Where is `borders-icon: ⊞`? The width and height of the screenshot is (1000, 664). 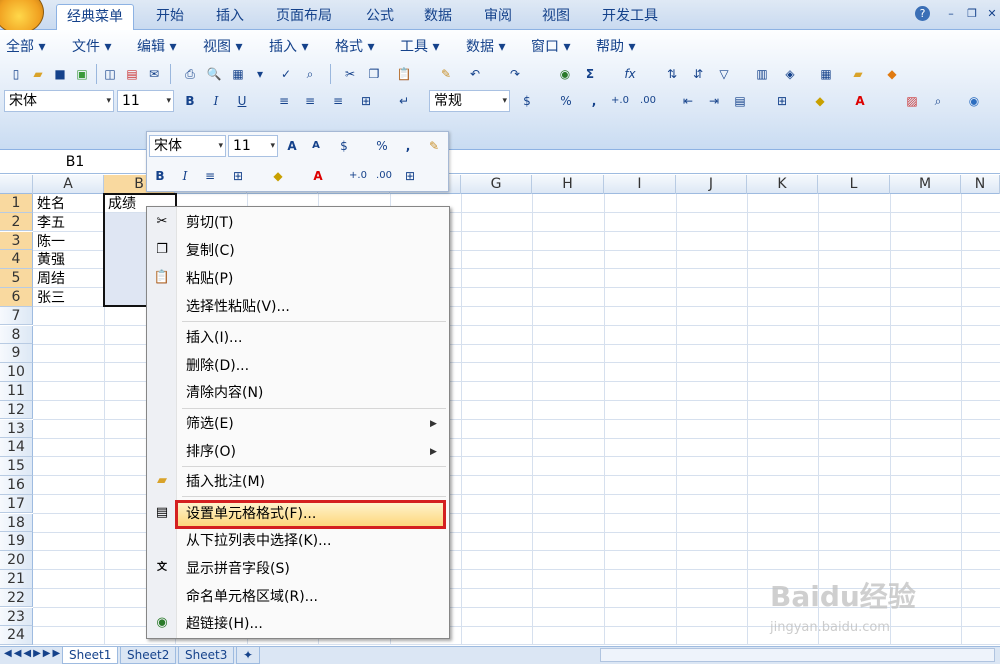
borders-icon: ⊞ is located at coordinates (782, 101).